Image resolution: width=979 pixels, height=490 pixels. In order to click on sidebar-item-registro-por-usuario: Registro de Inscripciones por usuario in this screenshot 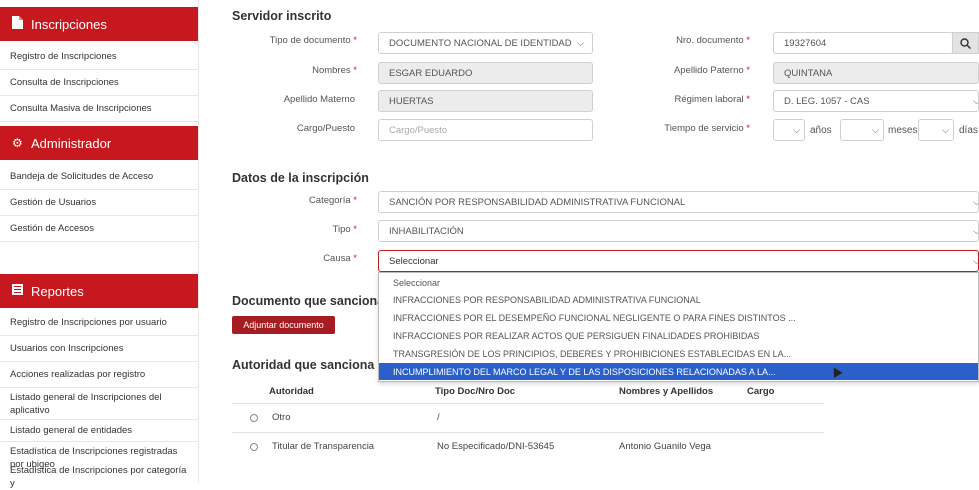, I will do `click(99, 323)`.